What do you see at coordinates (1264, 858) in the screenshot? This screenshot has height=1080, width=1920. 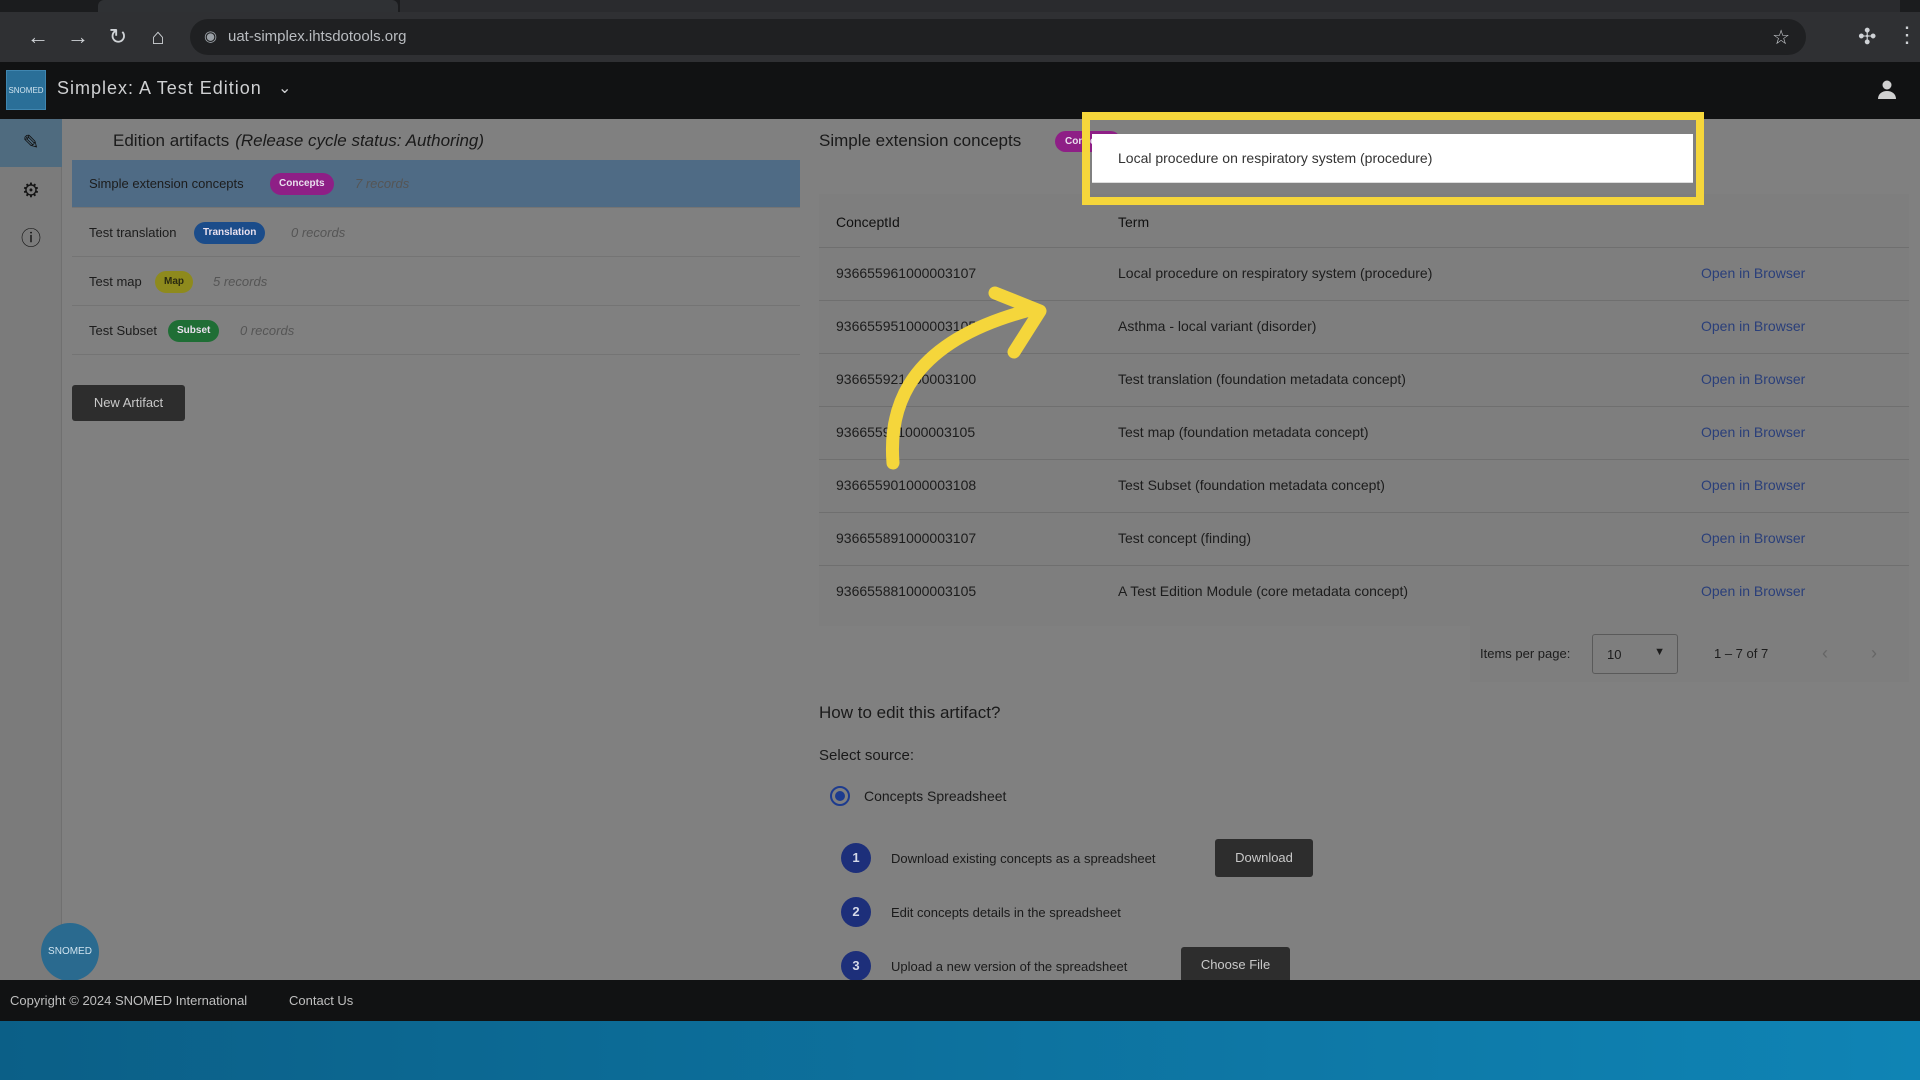 I see `download-button: Download` at bounding box center [1264, 858].